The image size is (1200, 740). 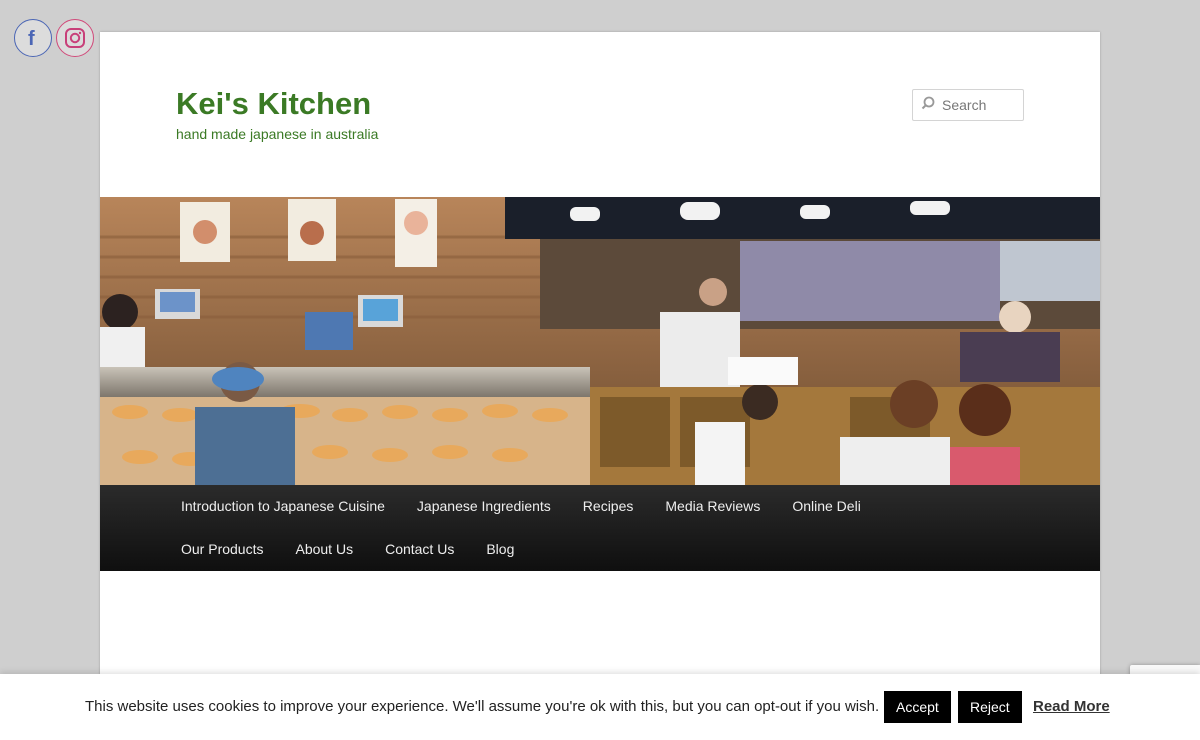 I want to click on svg-text: f, so click(x=31, y=38).